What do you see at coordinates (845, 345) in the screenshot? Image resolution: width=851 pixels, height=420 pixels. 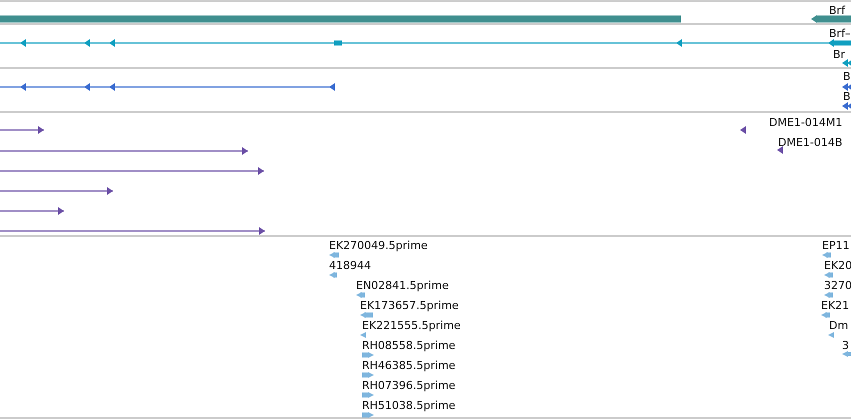 I see `feature-label: 3` at bounding box center [845, 345].